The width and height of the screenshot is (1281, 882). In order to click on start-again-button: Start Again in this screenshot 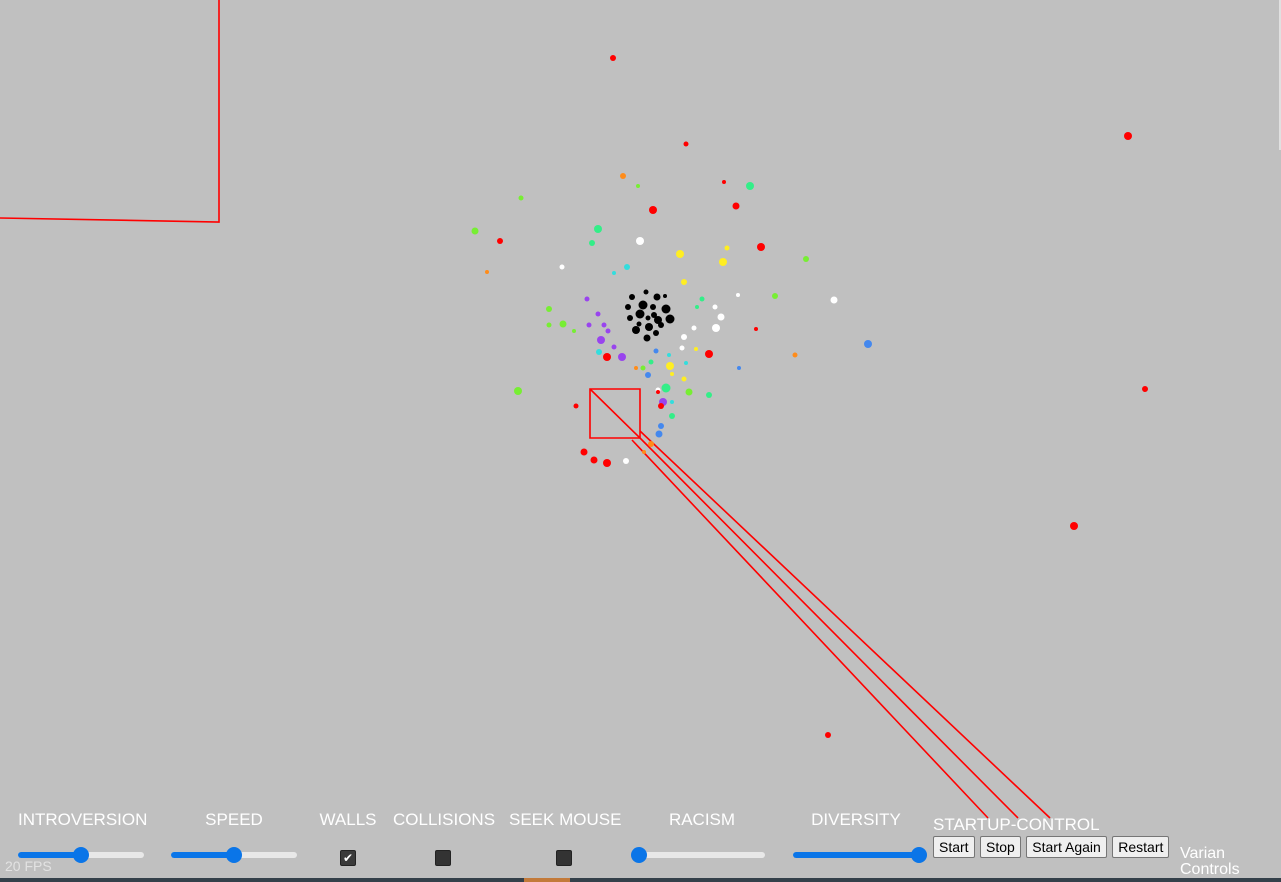, I will do `click(1066, 847)`.